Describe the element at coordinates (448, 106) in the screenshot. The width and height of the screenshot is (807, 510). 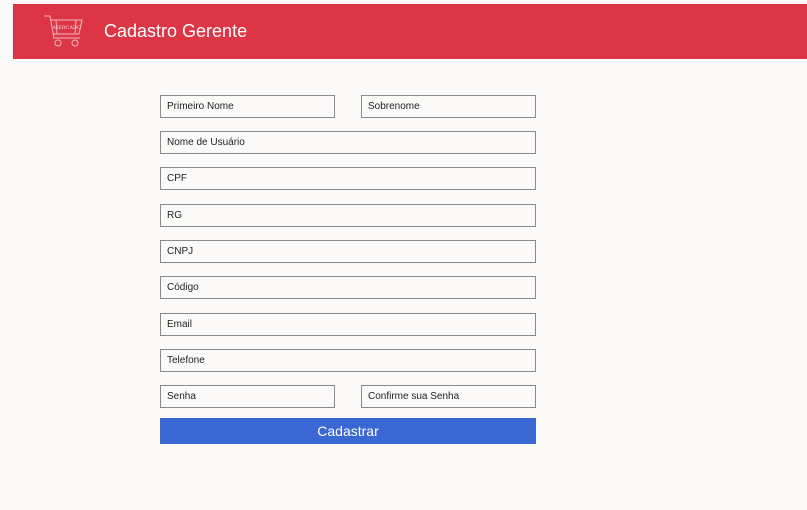
I see `last-name-input` at that location.